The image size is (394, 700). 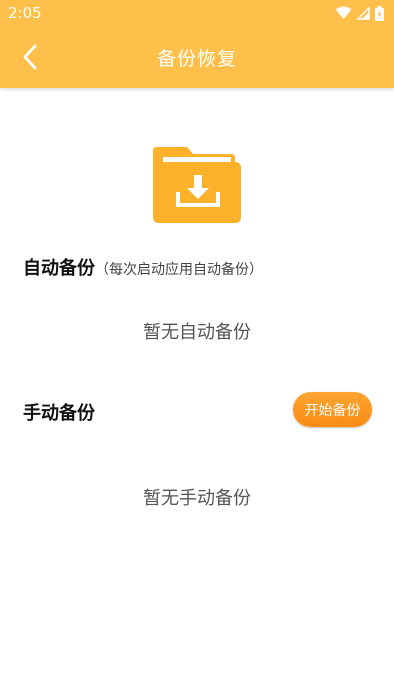 I want to click on page-title: 备份恢复, so click(x=196, y=58).